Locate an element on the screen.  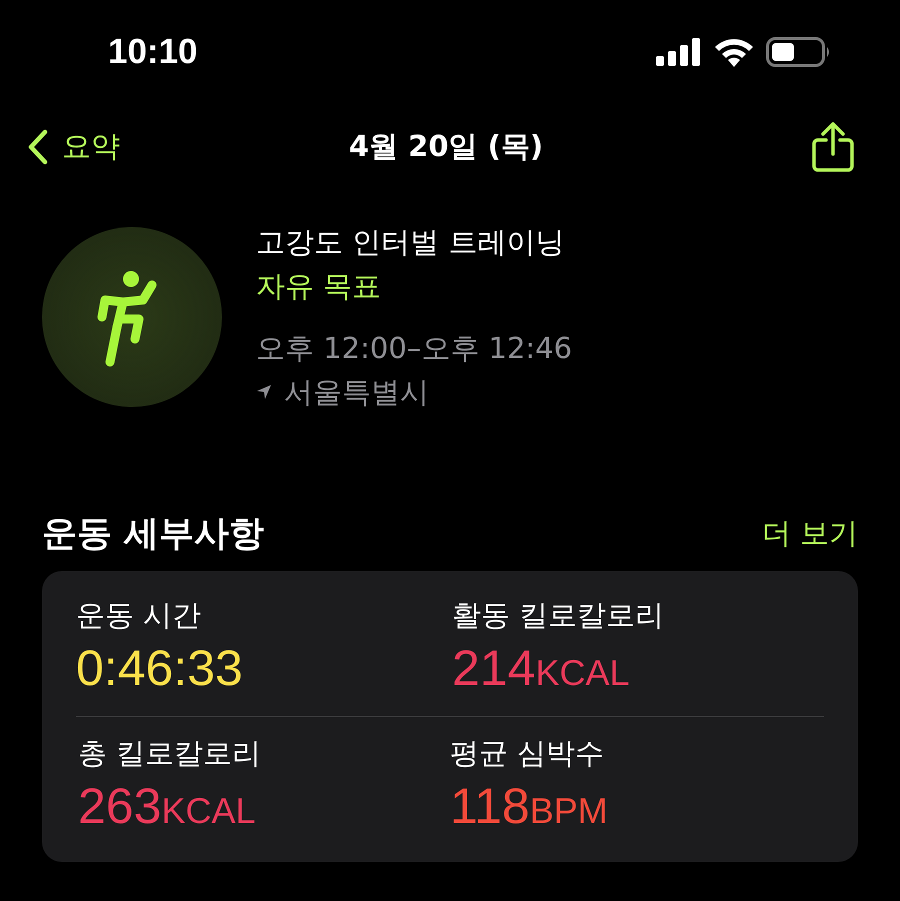
workout-location: 서울특별시 is located at coordinates (356, 392).